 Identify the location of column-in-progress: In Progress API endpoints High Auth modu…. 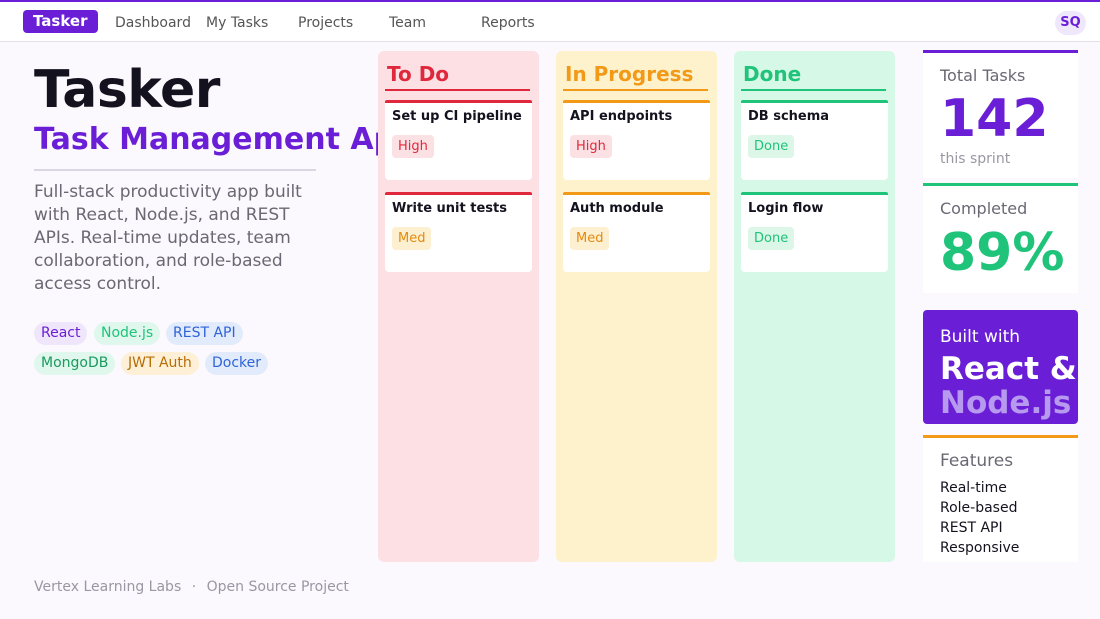
(636, 306).